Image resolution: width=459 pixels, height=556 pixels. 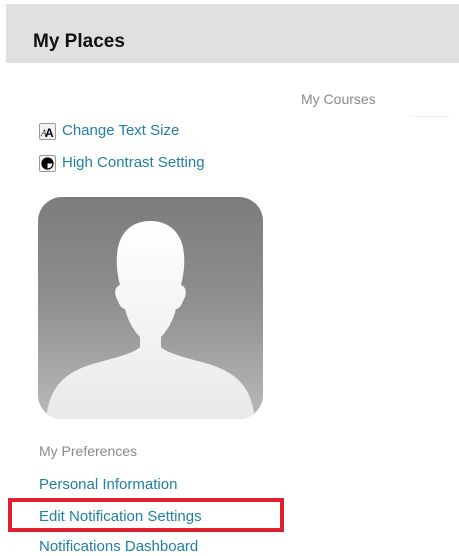 I want to click on high-contrast-link: High Contrast Setting, so click(x=133, y=163).